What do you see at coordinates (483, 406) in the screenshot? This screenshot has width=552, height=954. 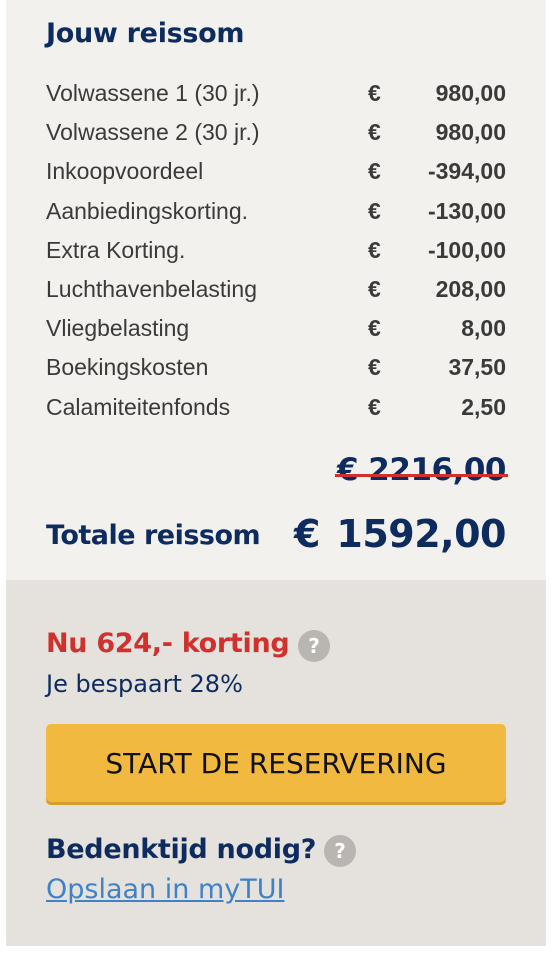 I see `price-row-amount: 2,50` at bounding box center [483, 406].